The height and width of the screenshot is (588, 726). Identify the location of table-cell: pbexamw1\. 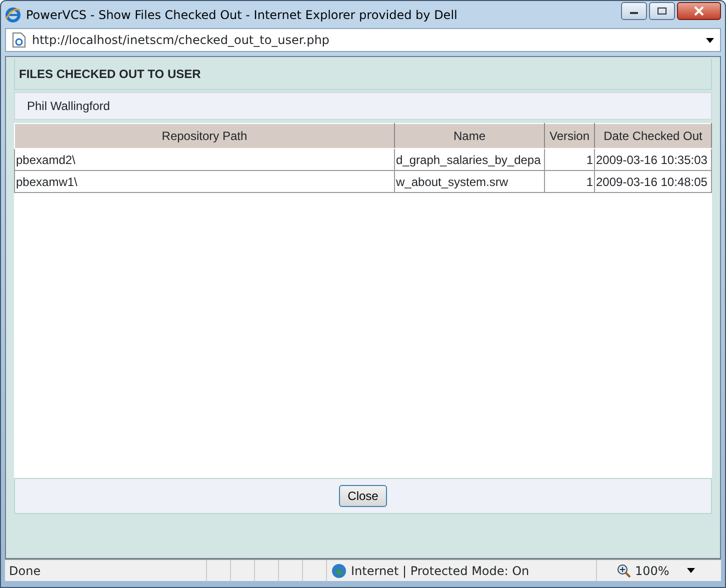
(204, 181).